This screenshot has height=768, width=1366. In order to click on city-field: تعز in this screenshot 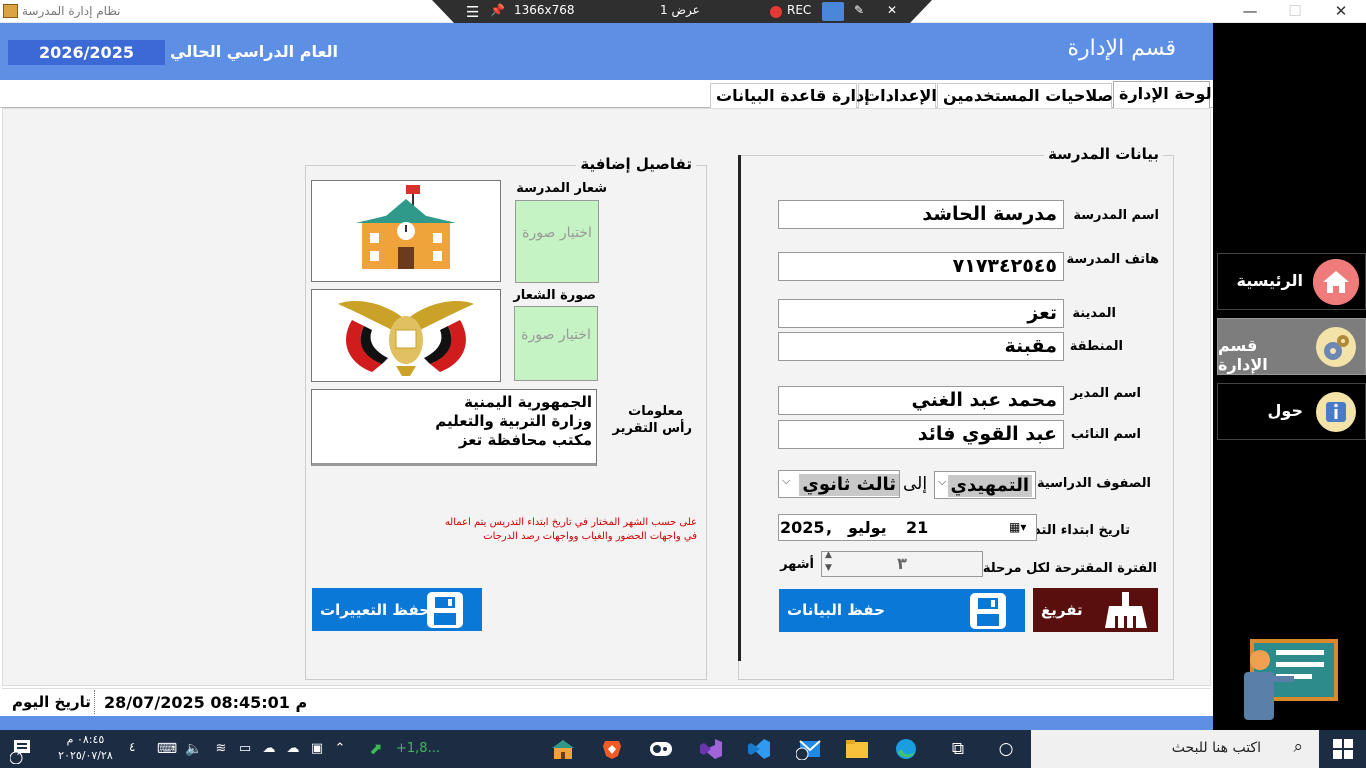, I will do `click(921, 313)`.